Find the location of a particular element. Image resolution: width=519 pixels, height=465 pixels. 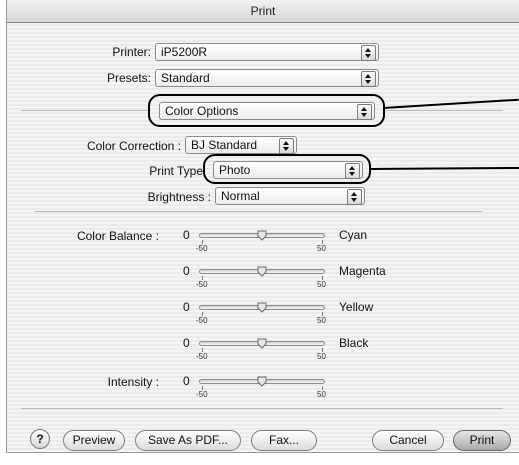

callout-line-panel is located at coordinates (450, 103).